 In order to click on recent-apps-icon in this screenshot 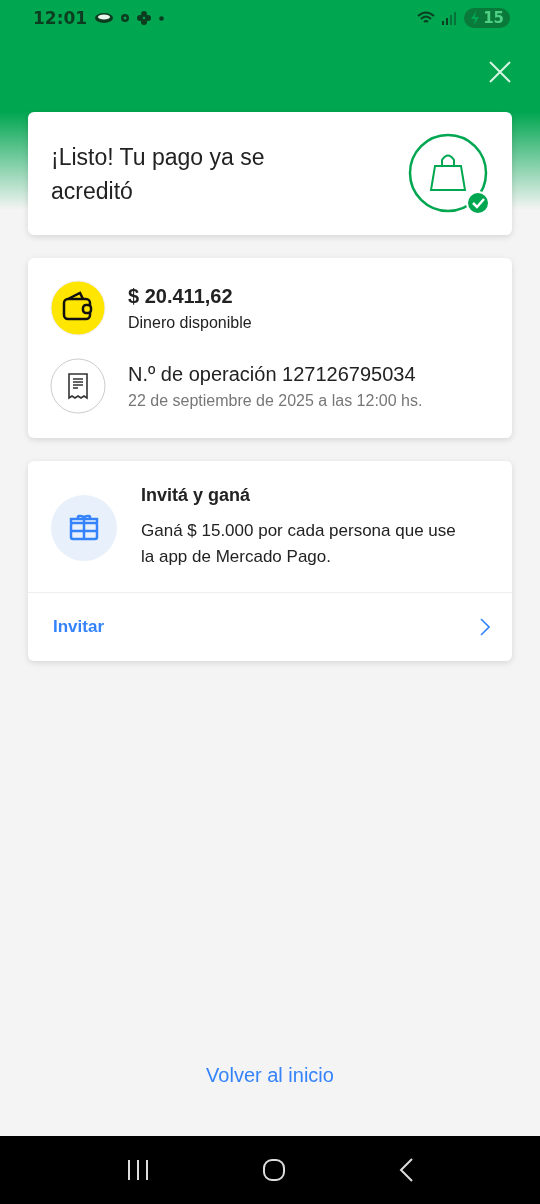, I will do `click(138, 1170)`.